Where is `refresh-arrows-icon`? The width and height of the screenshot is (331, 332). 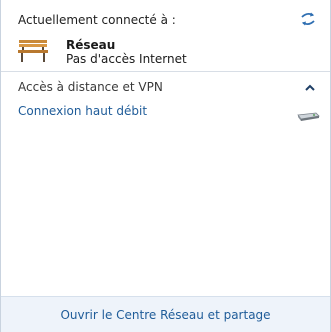
refresh-arrows-icon is located at coordinates (308, 19).